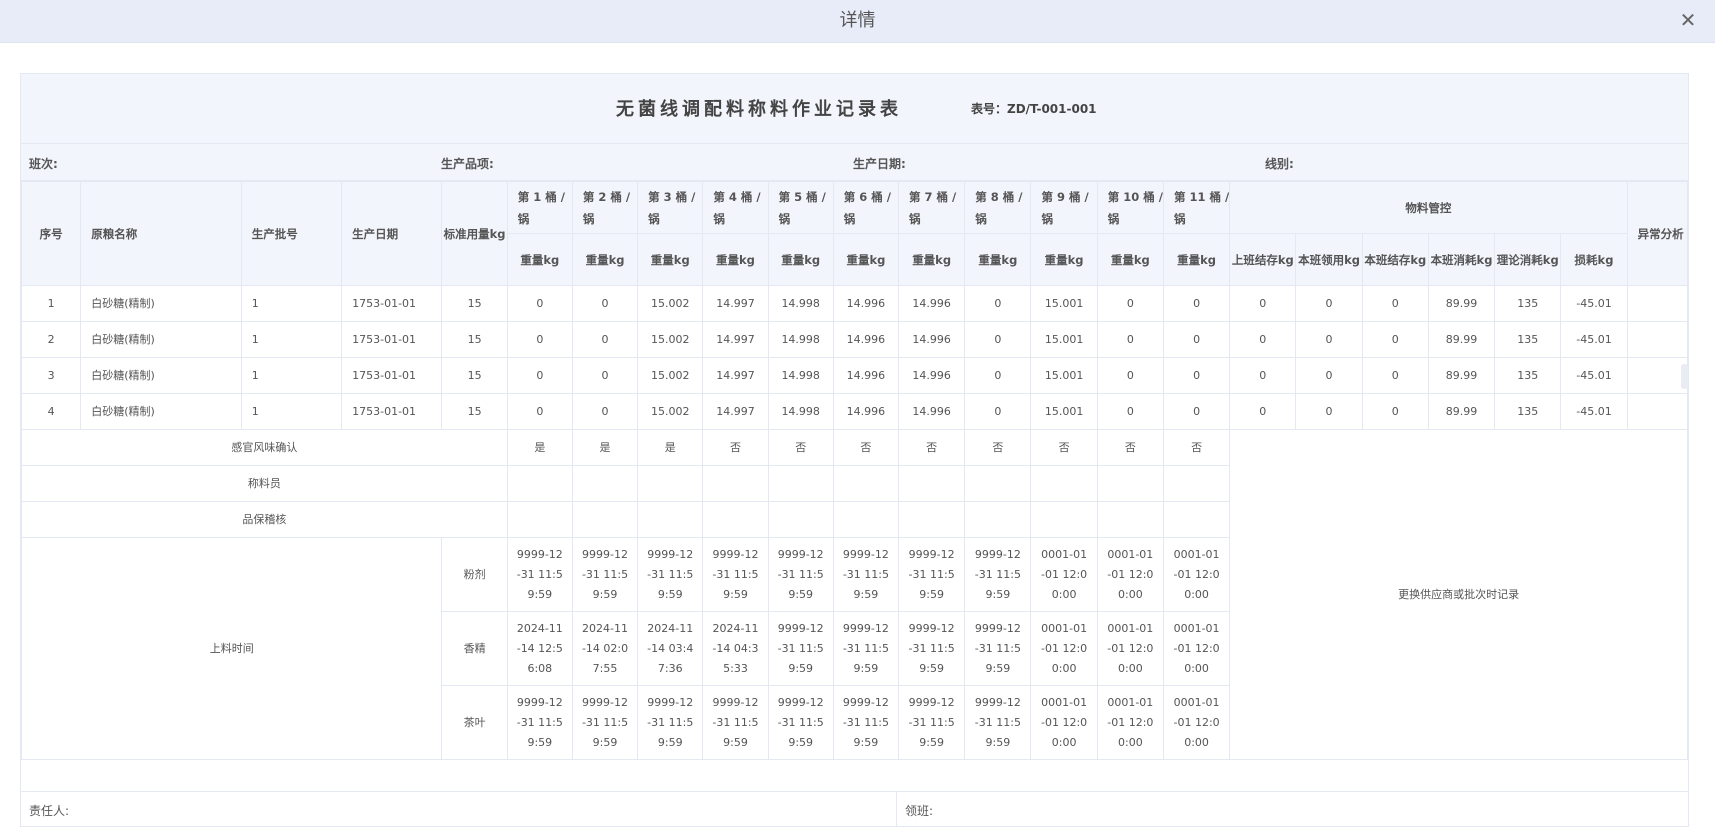  Describe the element at coordinates (800, 303) in the screenshot. I see `row-weight: 14.998` at that location.